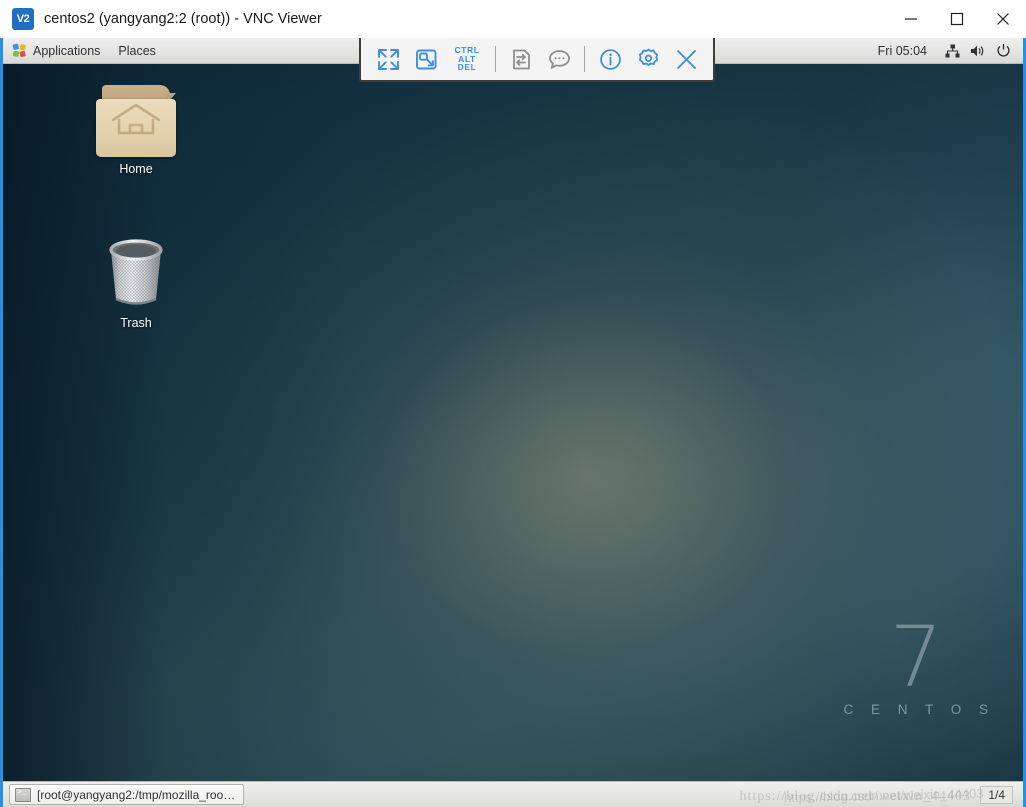  I want to click on panel-status-area: Fri 05:04, so click(950, 50).